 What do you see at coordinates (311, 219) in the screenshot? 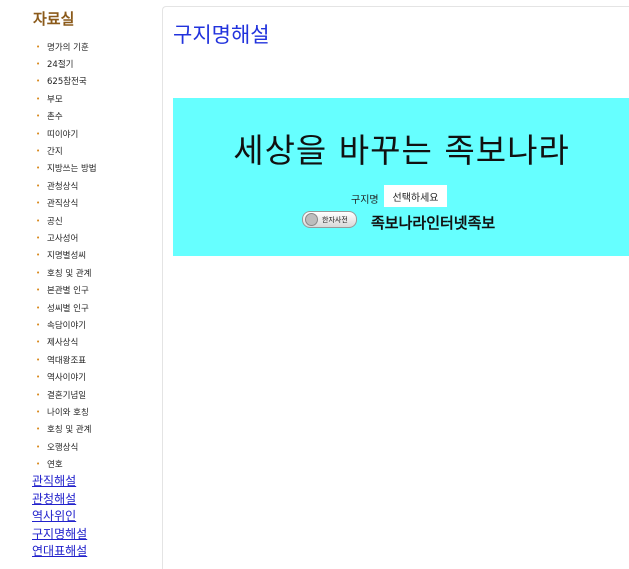
I see `dictionary-icon` at bounding box center [311, 219].